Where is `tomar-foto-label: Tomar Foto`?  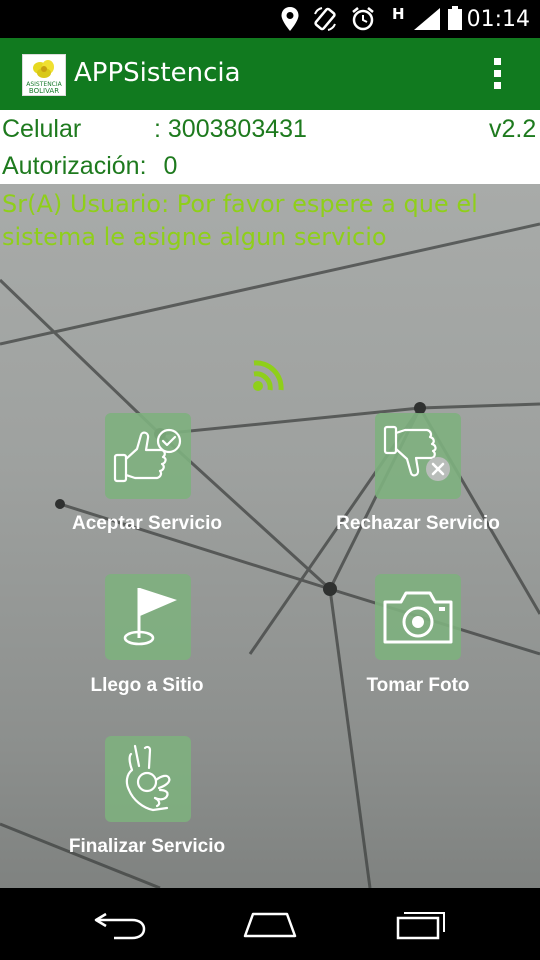 tomar-foto-label: Tomar Foto is located at coordinates (418, 685).